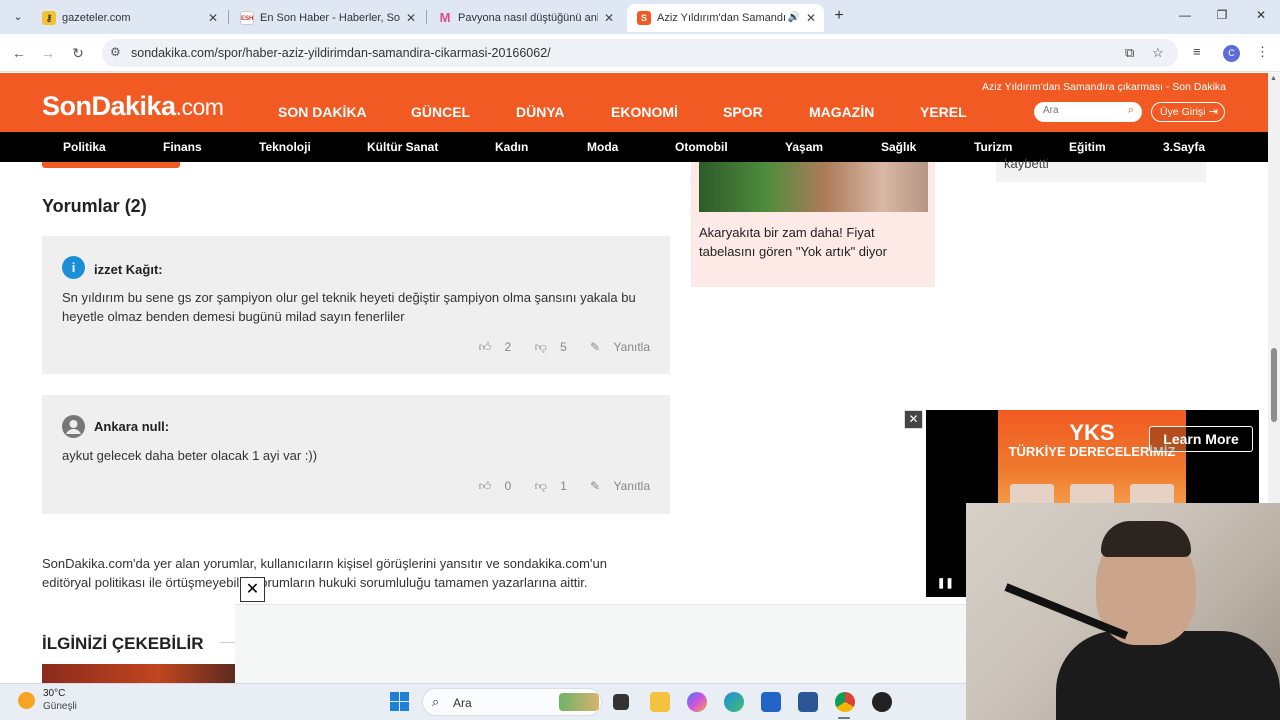 The height and width of the screenshot is (720, 1280). Describe the element at coordinates (133, 106) in the screenshot. I see `site-logo: SonDakika.com` at that location.